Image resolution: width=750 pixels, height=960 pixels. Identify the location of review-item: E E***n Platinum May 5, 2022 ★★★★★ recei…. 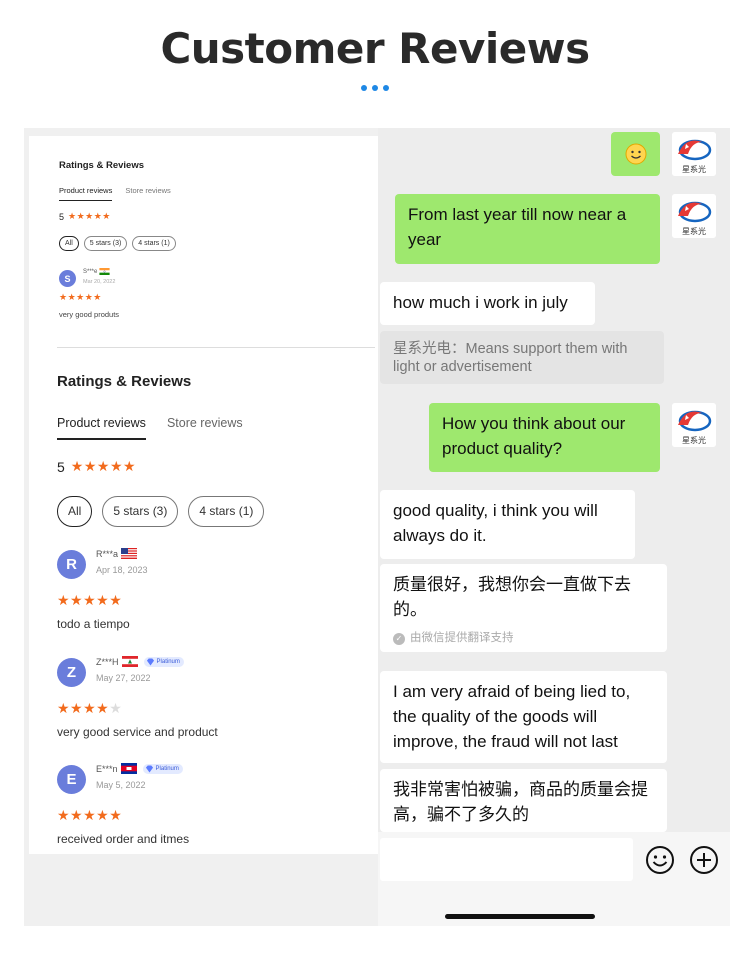
(207, 814).